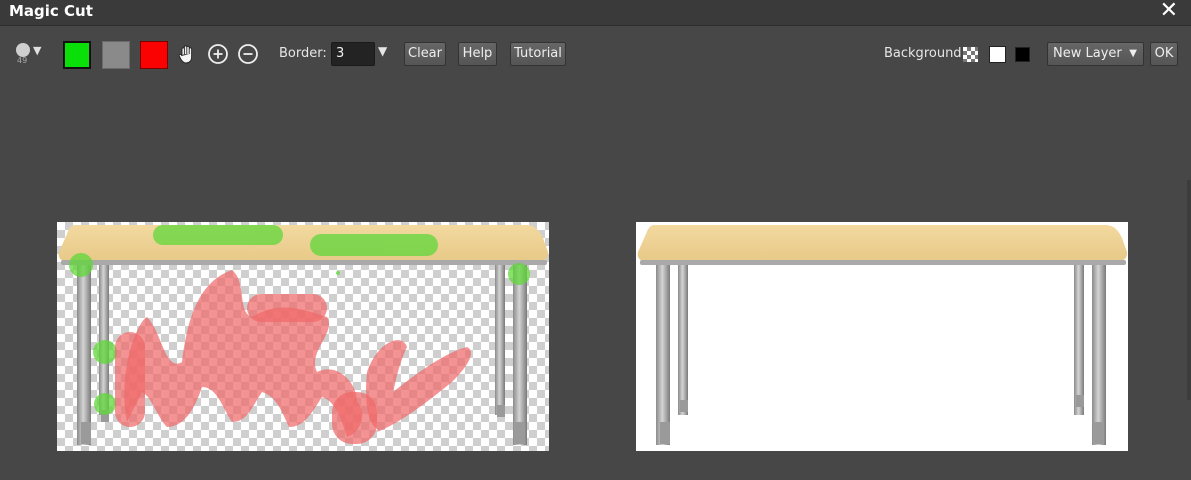 The height and width of the screenshot is (480, 1191). What do you see at coordinates (925, 53) in the screenshot?
I see `background-label: Background:` at bounding box center [925, 53].